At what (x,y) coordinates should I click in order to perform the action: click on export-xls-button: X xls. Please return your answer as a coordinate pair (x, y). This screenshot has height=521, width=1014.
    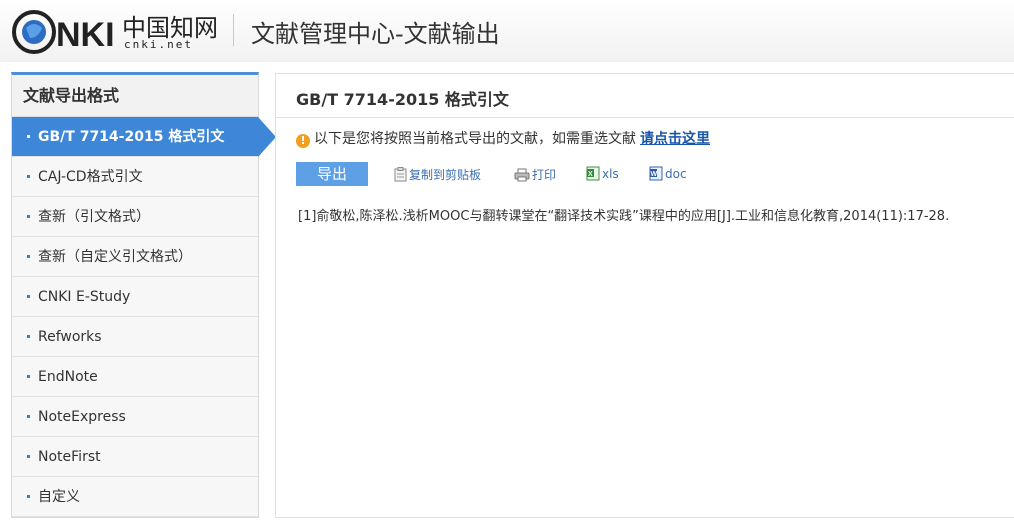
    Looking at the image, I should click on (602, 173).